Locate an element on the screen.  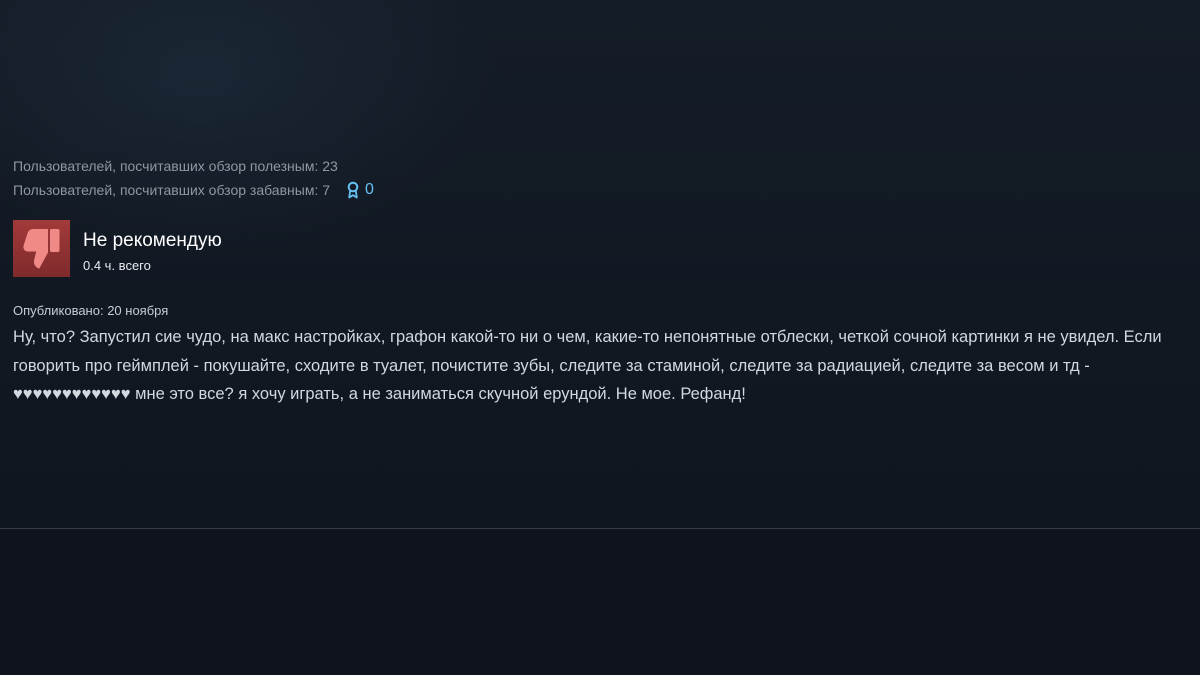
verdict-title: Не рекомендую is located at coordinates (152, 241).